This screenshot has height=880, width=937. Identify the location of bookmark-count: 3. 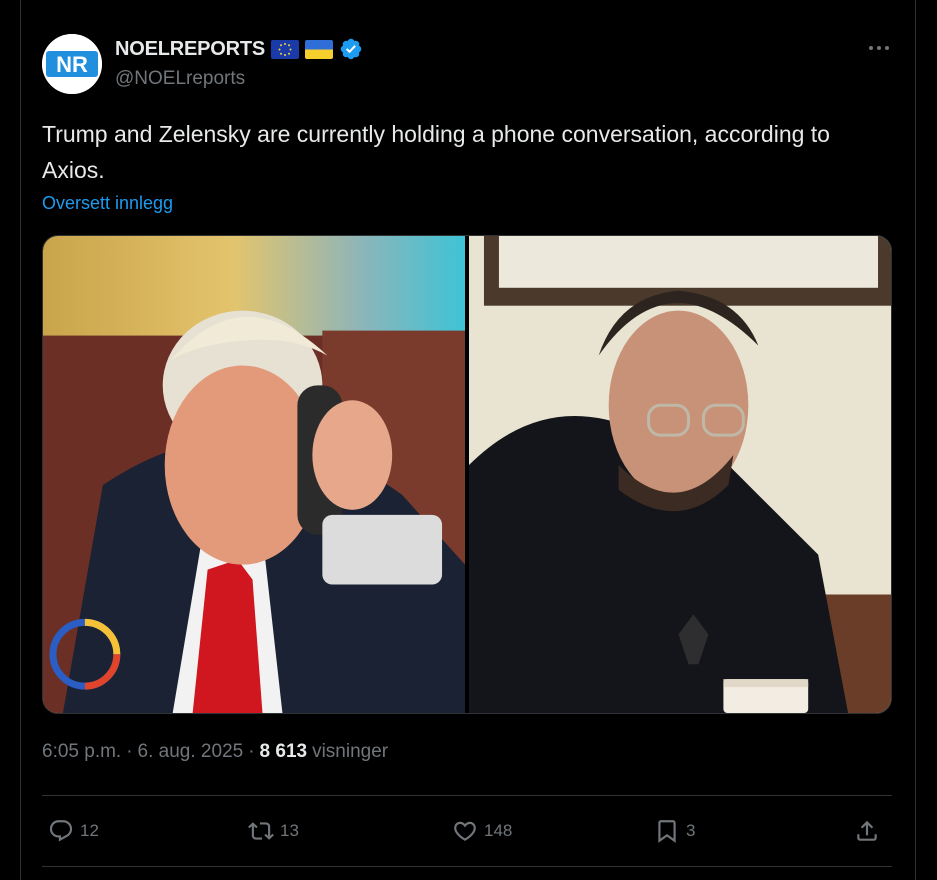
(691, 830).